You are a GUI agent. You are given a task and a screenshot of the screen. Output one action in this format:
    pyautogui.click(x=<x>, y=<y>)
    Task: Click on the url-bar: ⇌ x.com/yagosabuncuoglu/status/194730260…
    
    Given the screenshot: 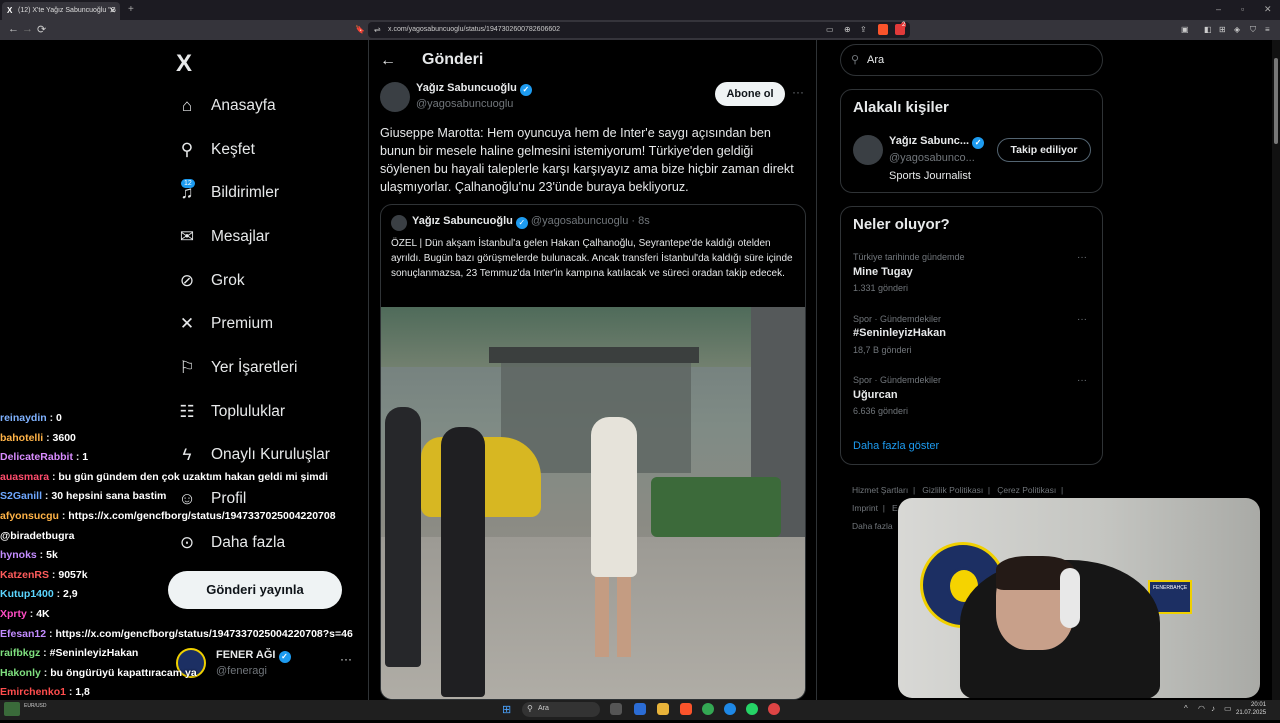 What is the action you would take?
    pyautogui.click(x=639, y=30)
    